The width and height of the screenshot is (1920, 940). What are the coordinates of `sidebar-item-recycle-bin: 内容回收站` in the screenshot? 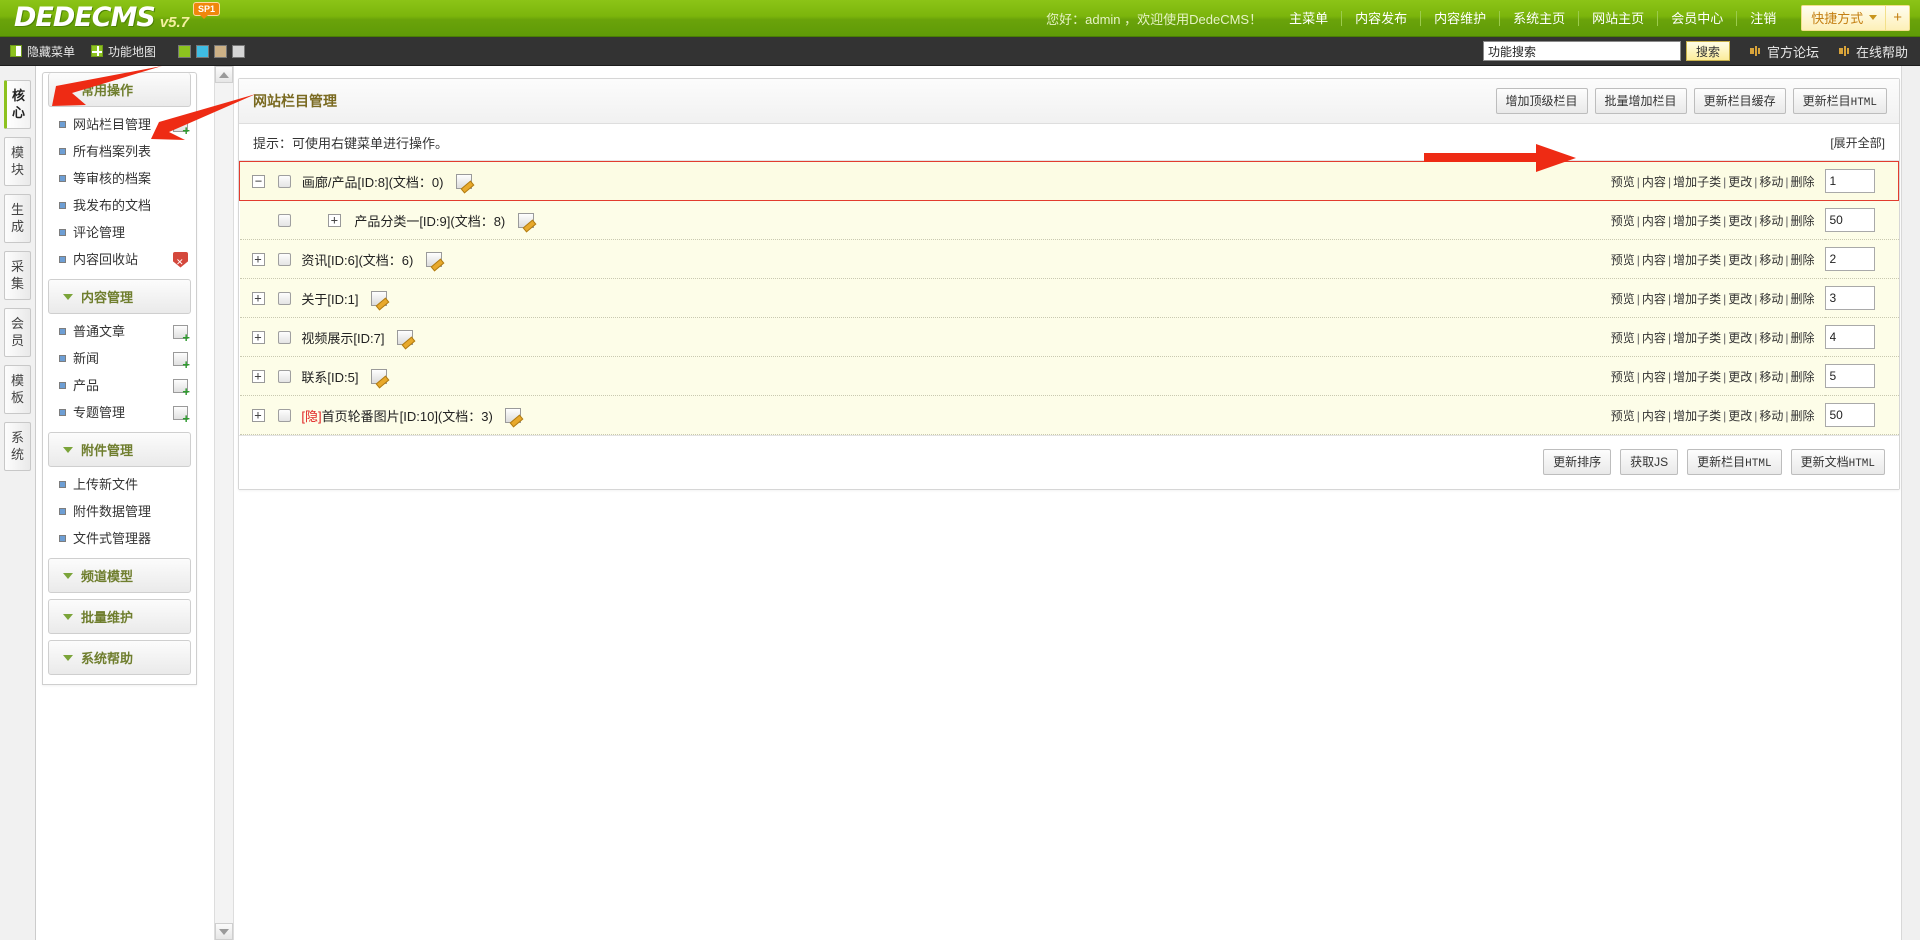 It's located at (119, 259).